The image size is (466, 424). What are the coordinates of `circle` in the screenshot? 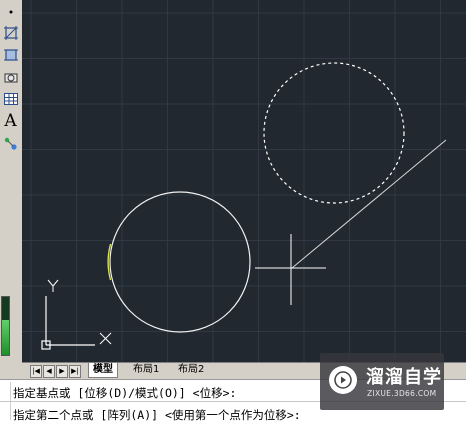 It's located at (180, 262).